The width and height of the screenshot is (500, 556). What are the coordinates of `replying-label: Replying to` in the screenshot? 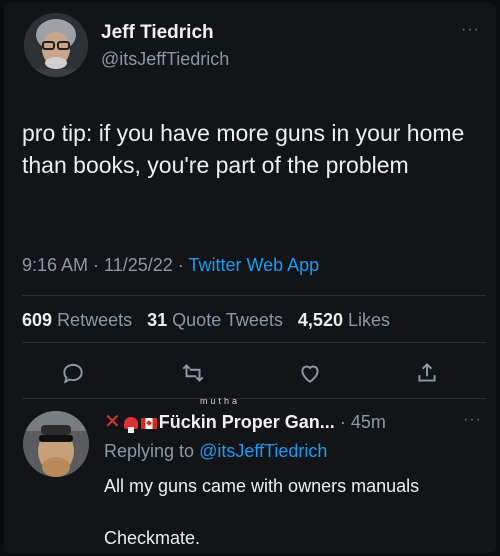 It's located at (149, 451).